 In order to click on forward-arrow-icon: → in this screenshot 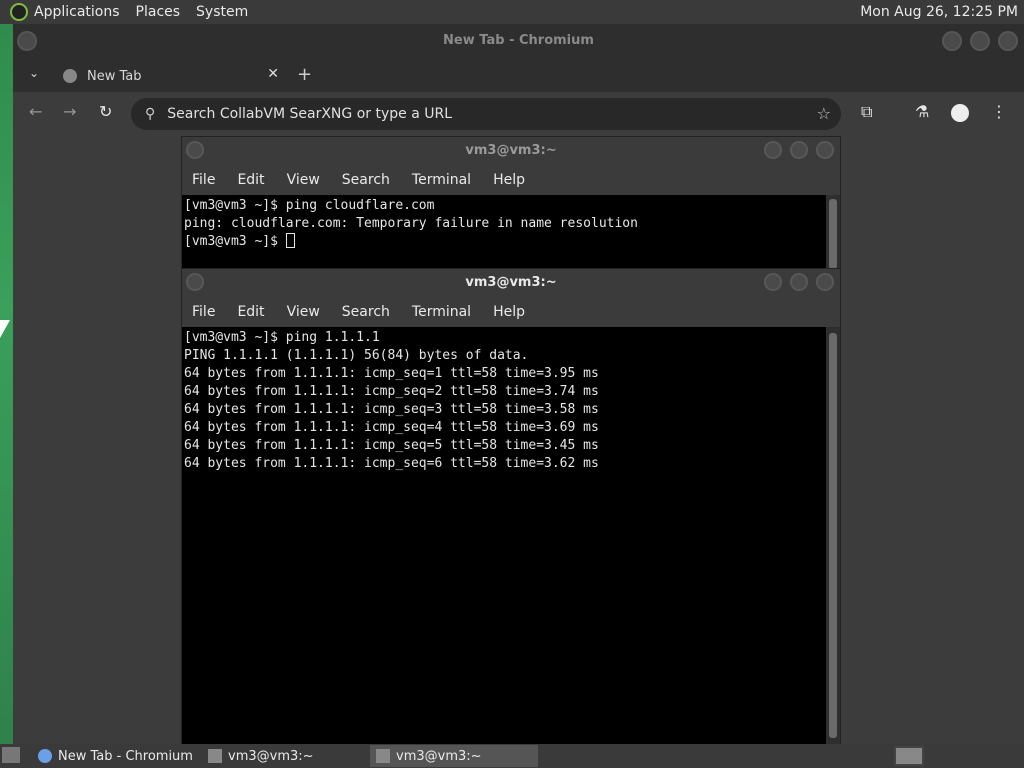, I will do `click(69, 111)`.